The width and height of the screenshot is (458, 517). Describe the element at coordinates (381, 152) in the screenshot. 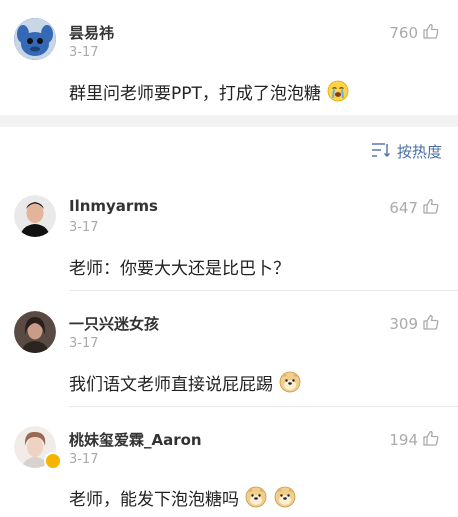

I see `sort-lines-icon` at that location.